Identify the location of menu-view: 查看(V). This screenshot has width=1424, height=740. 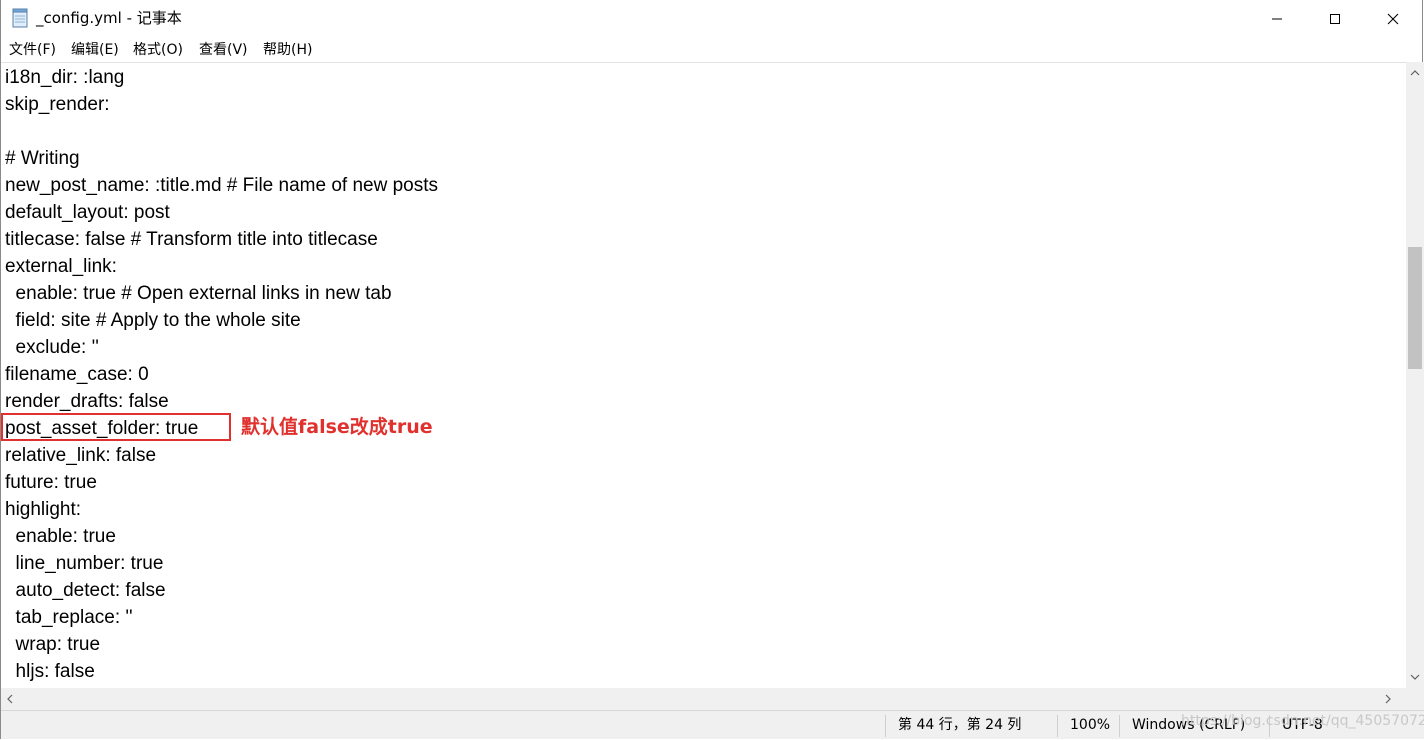
(223, 50).